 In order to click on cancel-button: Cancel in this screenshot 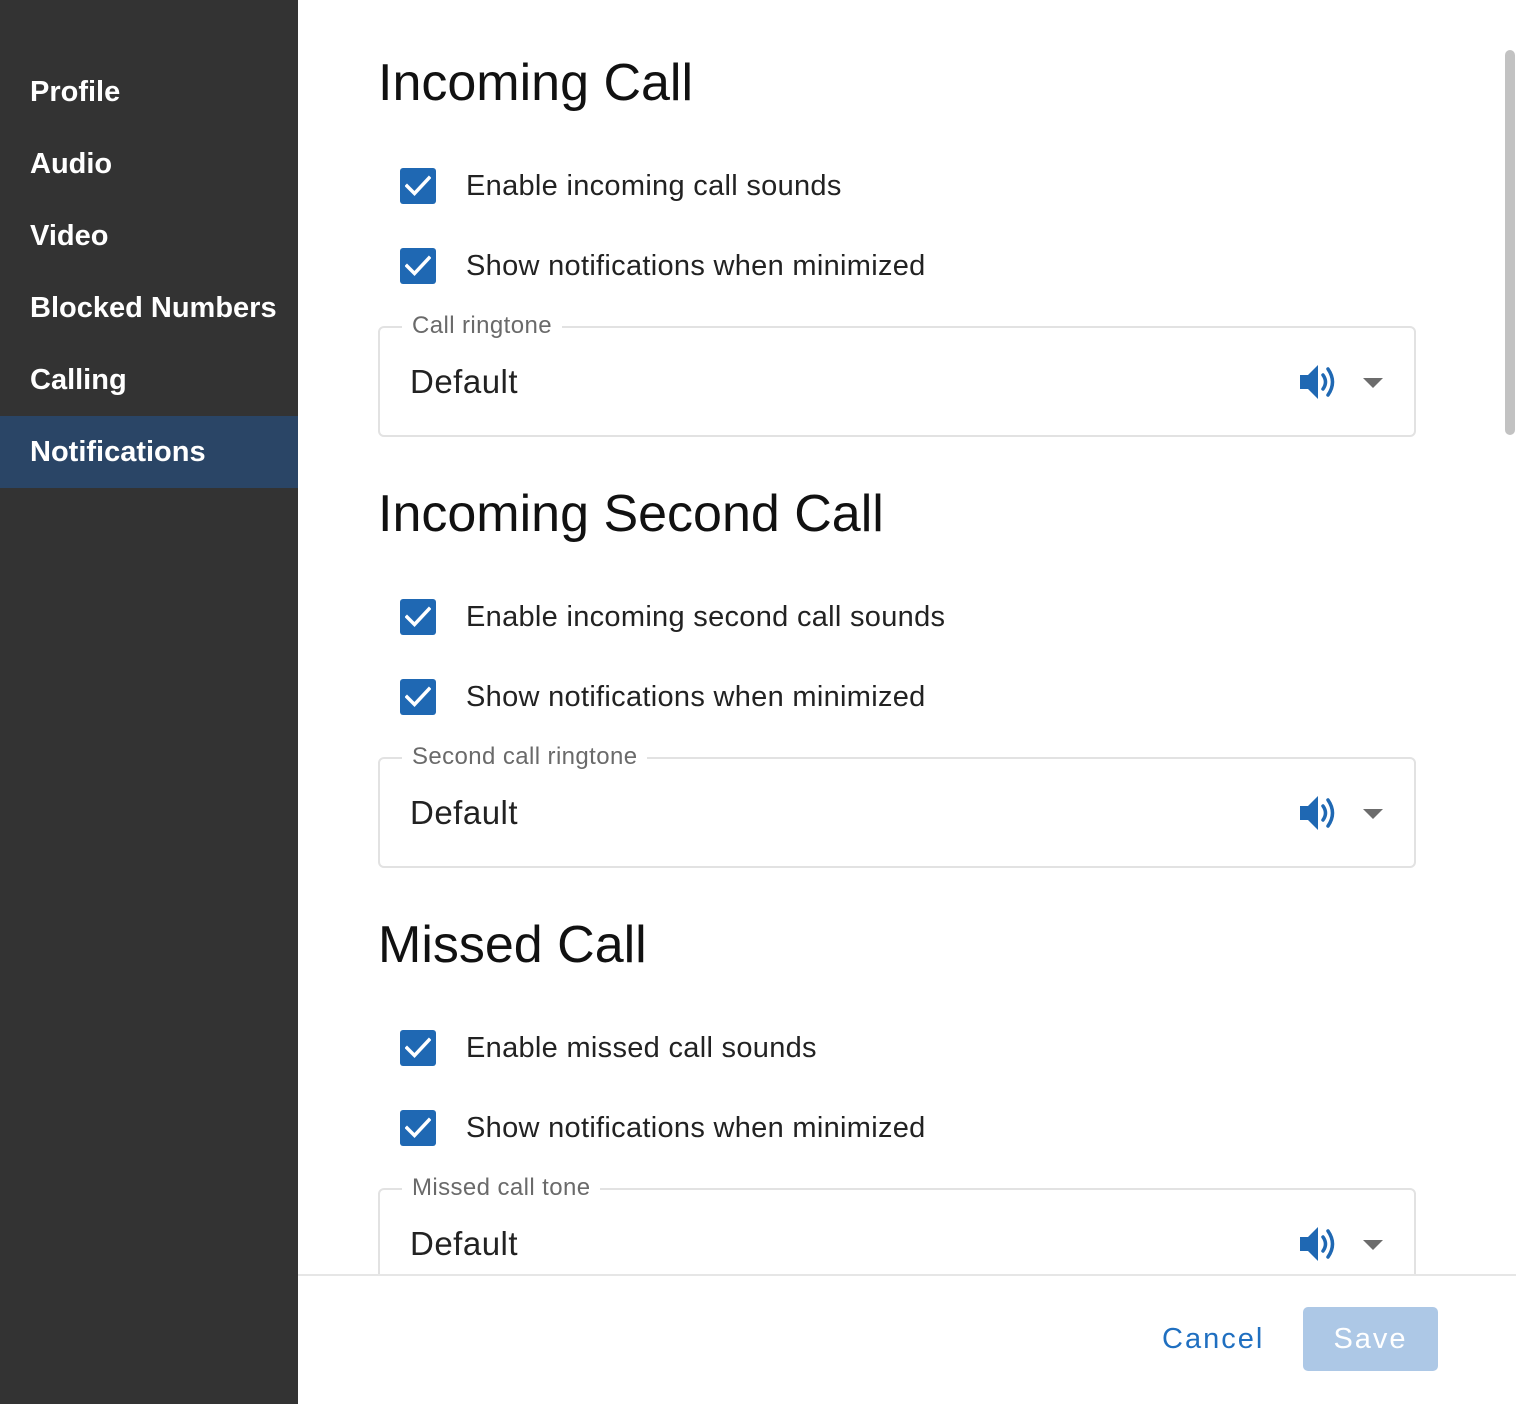, I will do `click(1213, 1339)`.